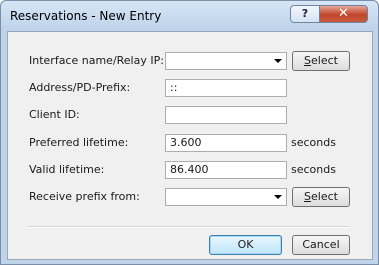  Describe the element at coordinates (313, 169) in the screenshot. I see `valid-lifetime-unit: seconds` at that location.